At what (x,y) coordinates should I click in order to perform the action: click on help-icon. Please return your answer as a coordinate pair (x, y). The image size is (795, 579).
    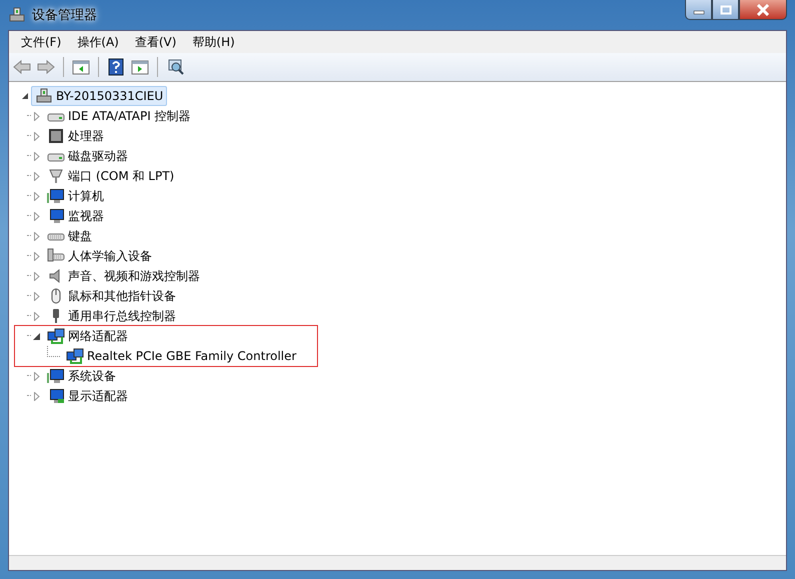
    Looking at the image, I should click on (116, 67).